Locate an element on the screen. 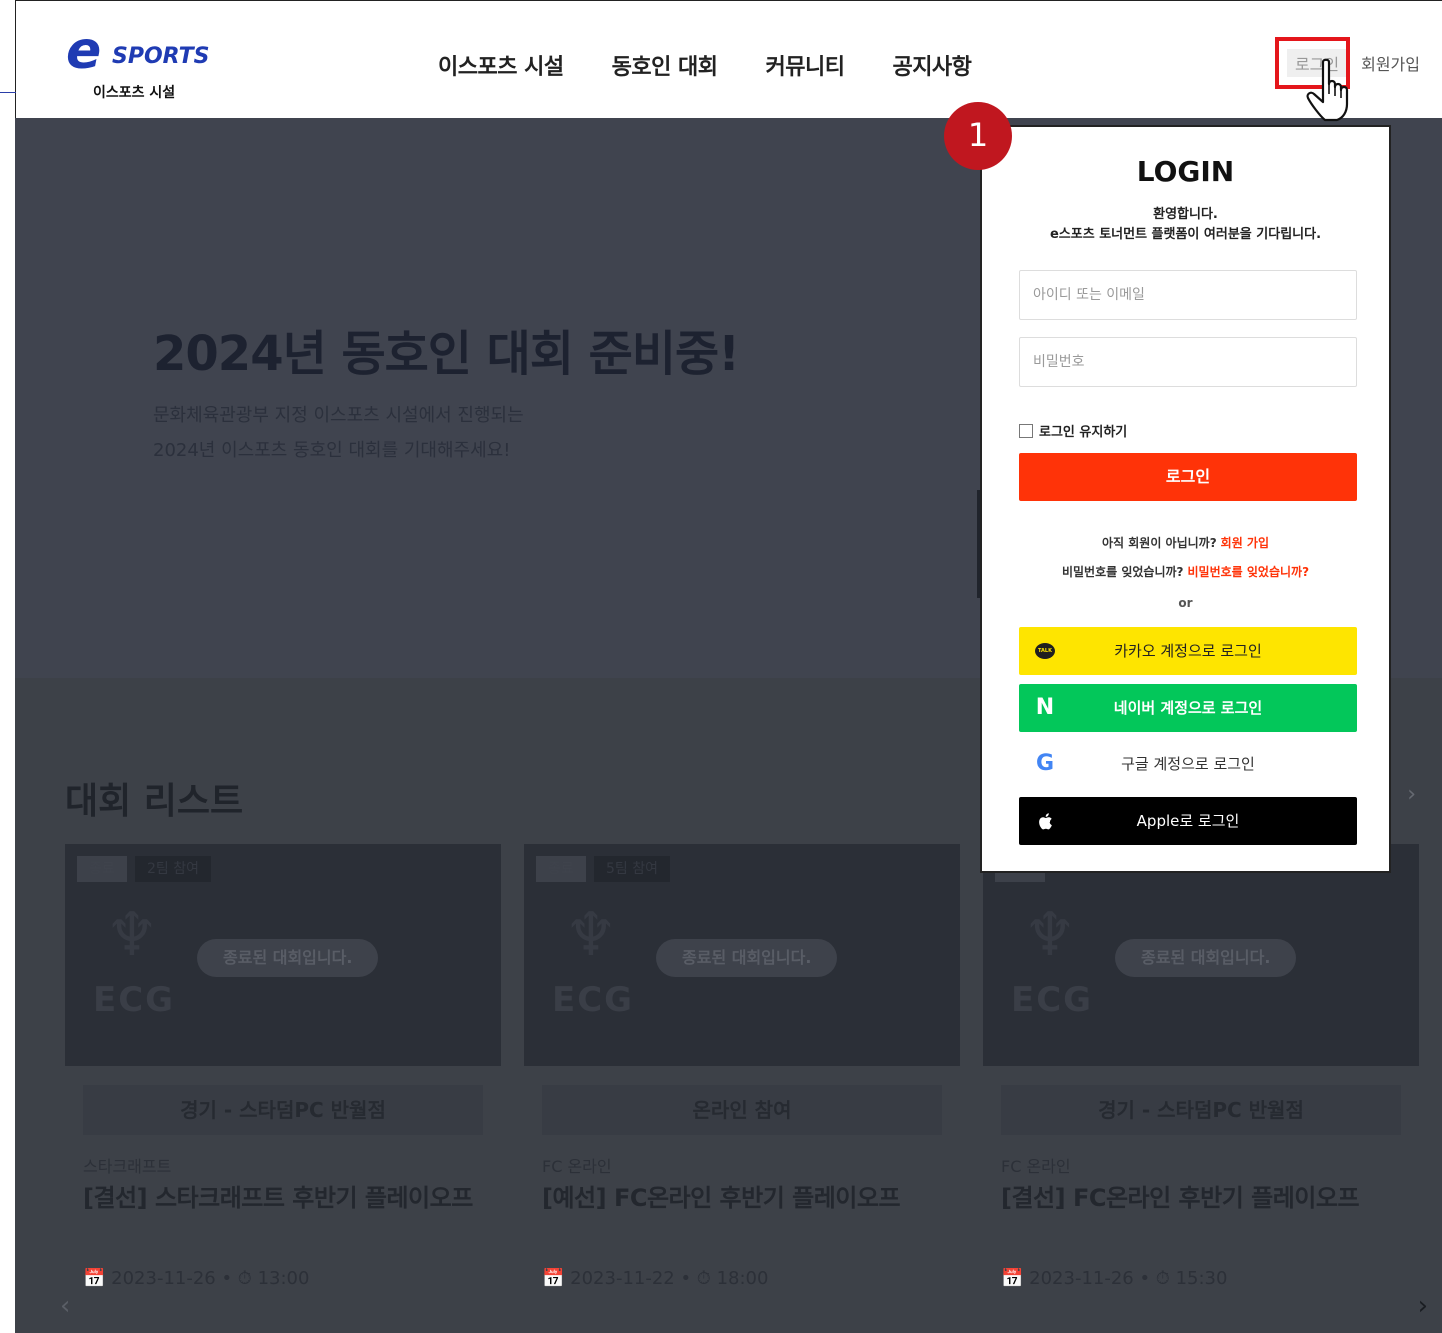 Image resolution: width=1442 pixels, height=1333 pixels. or-divider: or is located at coordinates (1185, 603).